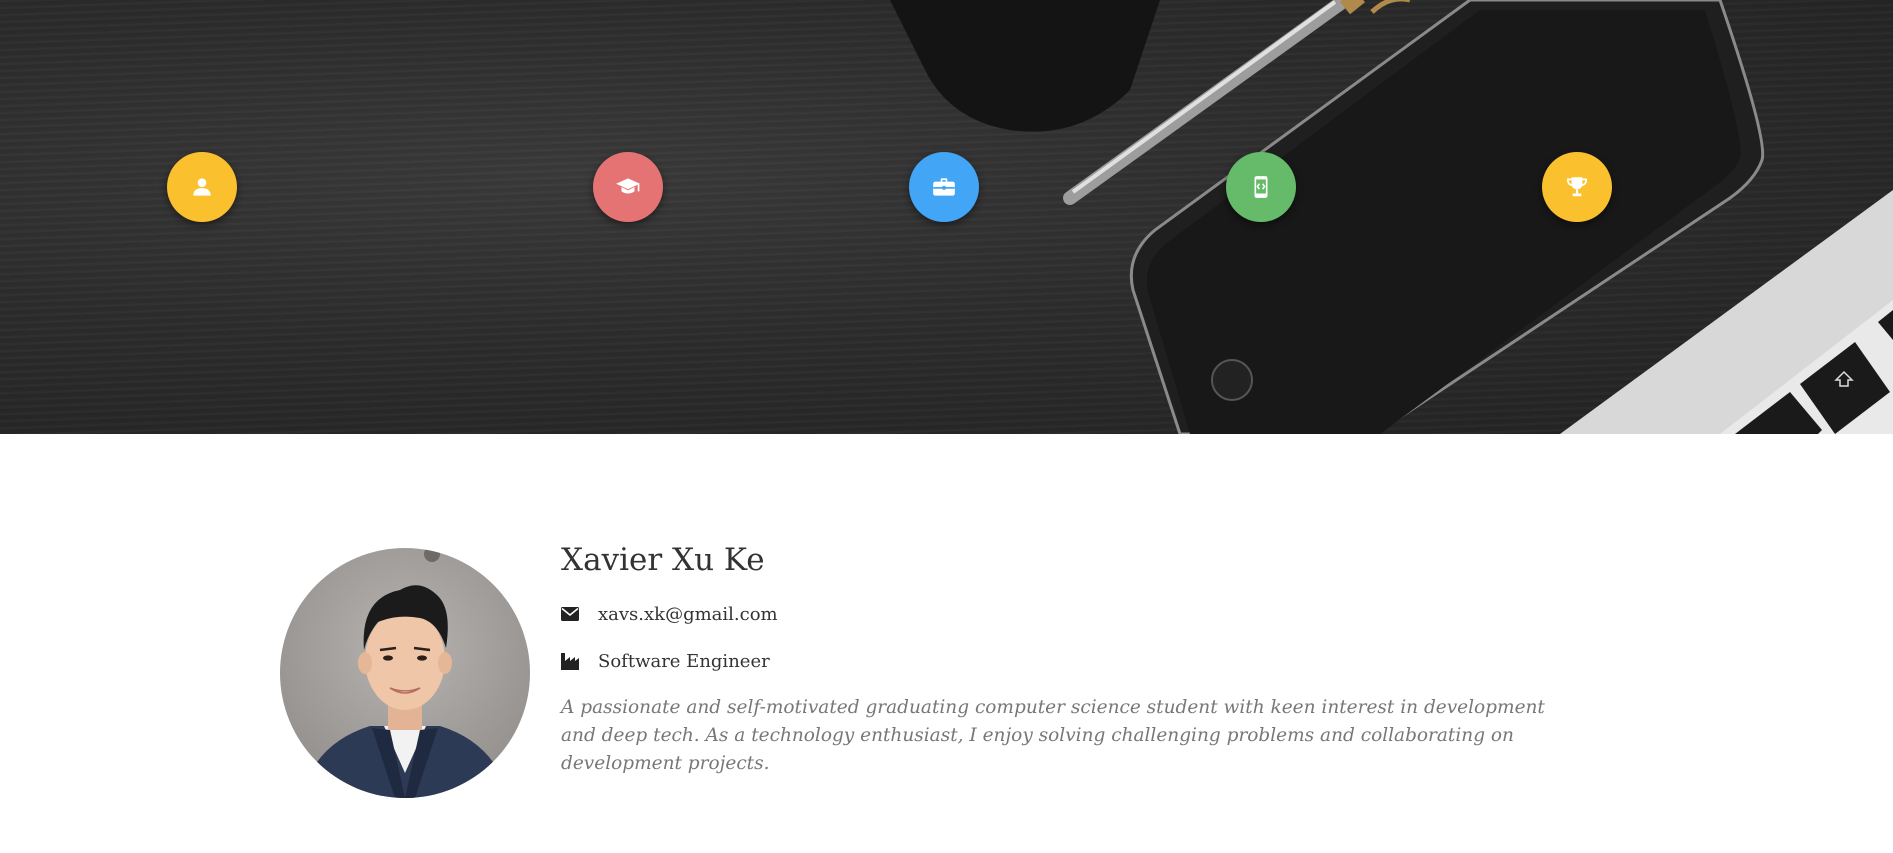 The height and width of the screenshot is (853, 1893). I want to click on profile-photo, so click(405, 673).